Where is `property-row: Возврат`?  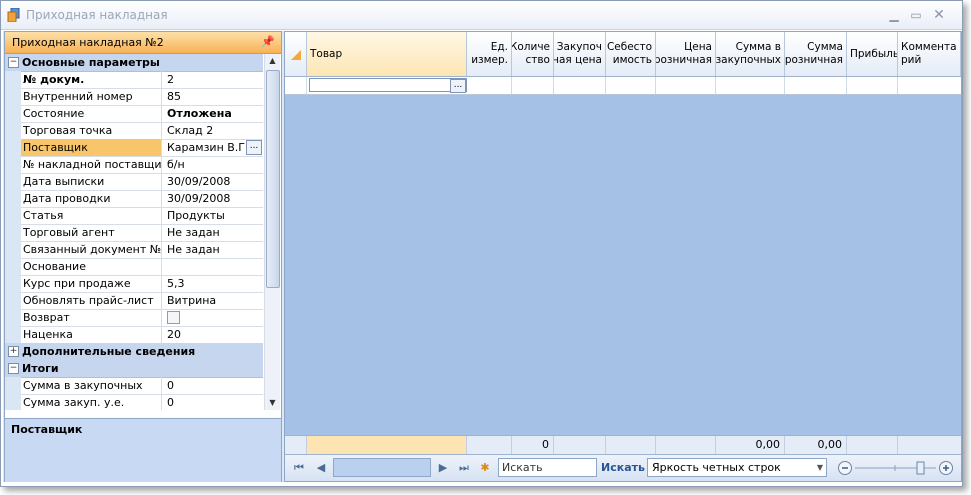 property-row: Возврат is located at coordinates (134, 318).